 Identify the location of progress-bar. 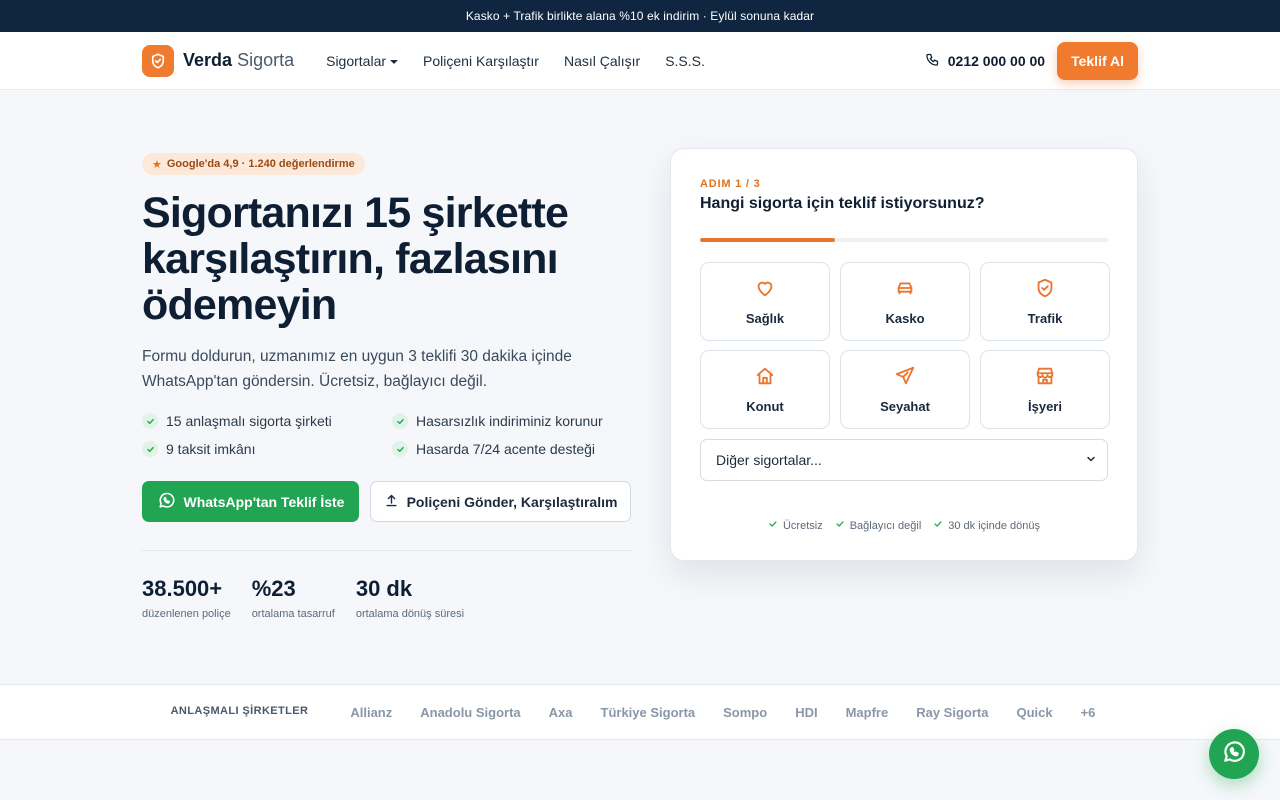
(904, 240).